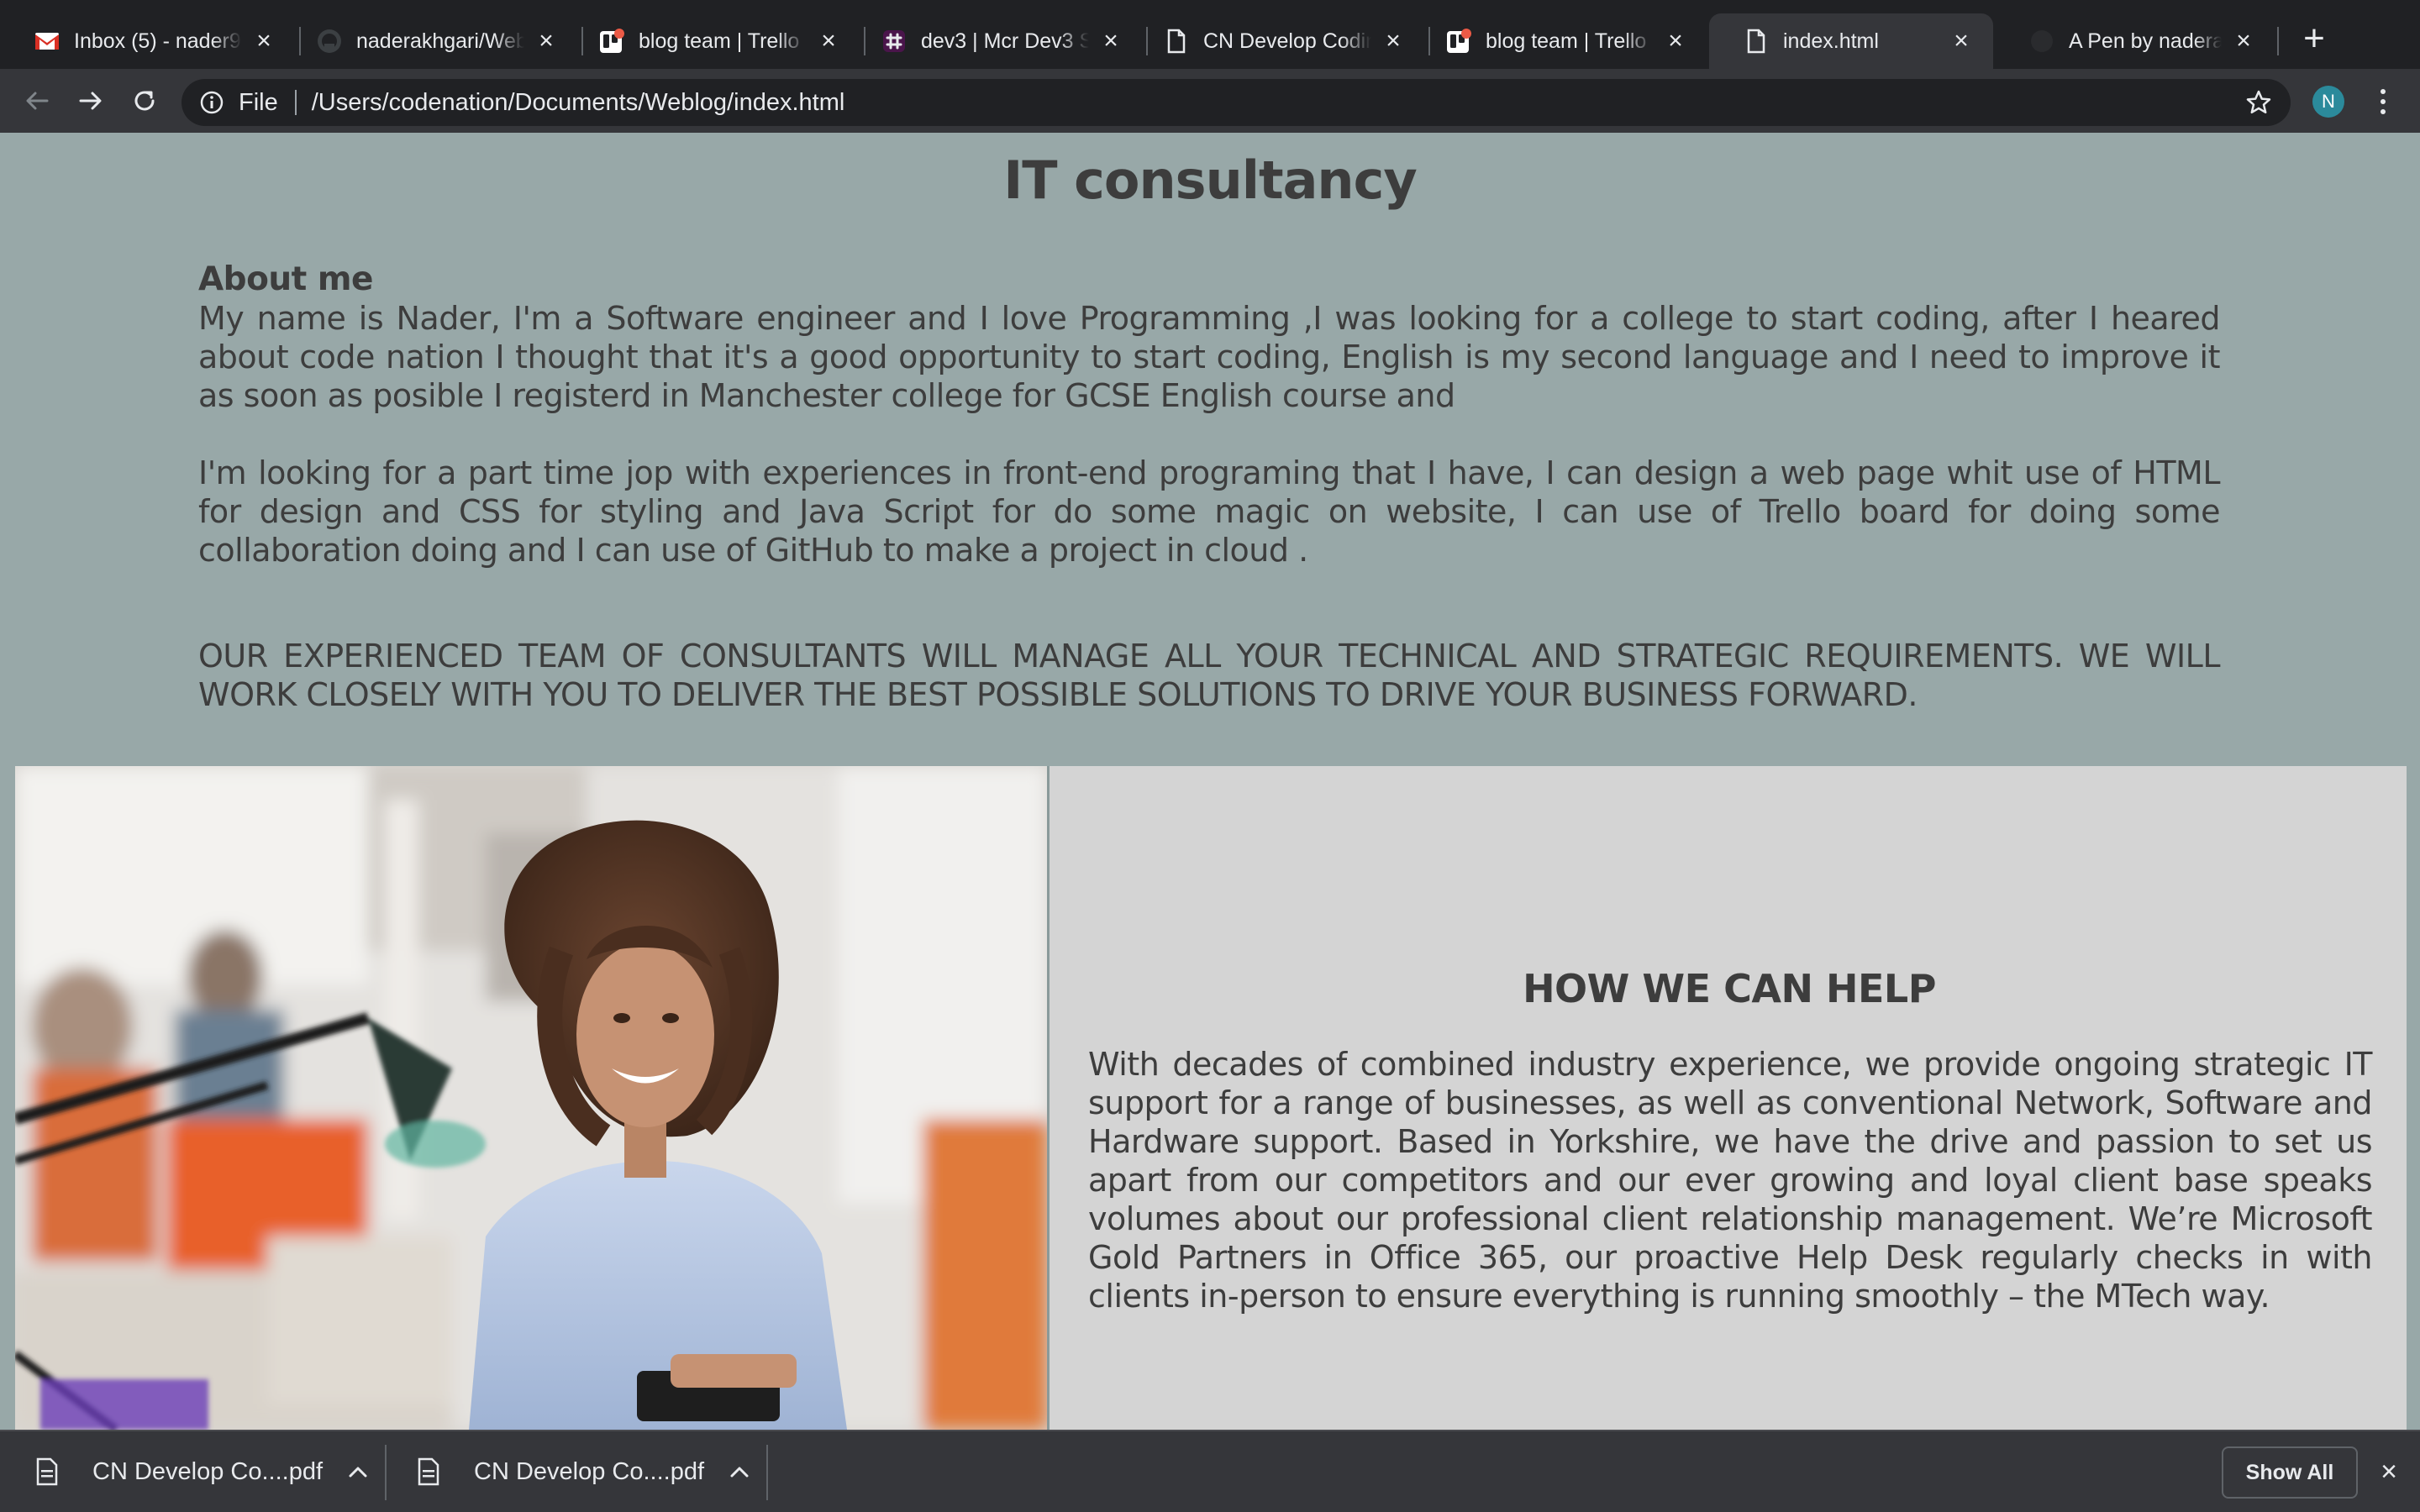 The width and height of the screenshot is (2420, 1512). What do you see at coordinates (258, 102) in the screenshot?
I see `url-scheme-label: File` at bounding box center [258, 102].